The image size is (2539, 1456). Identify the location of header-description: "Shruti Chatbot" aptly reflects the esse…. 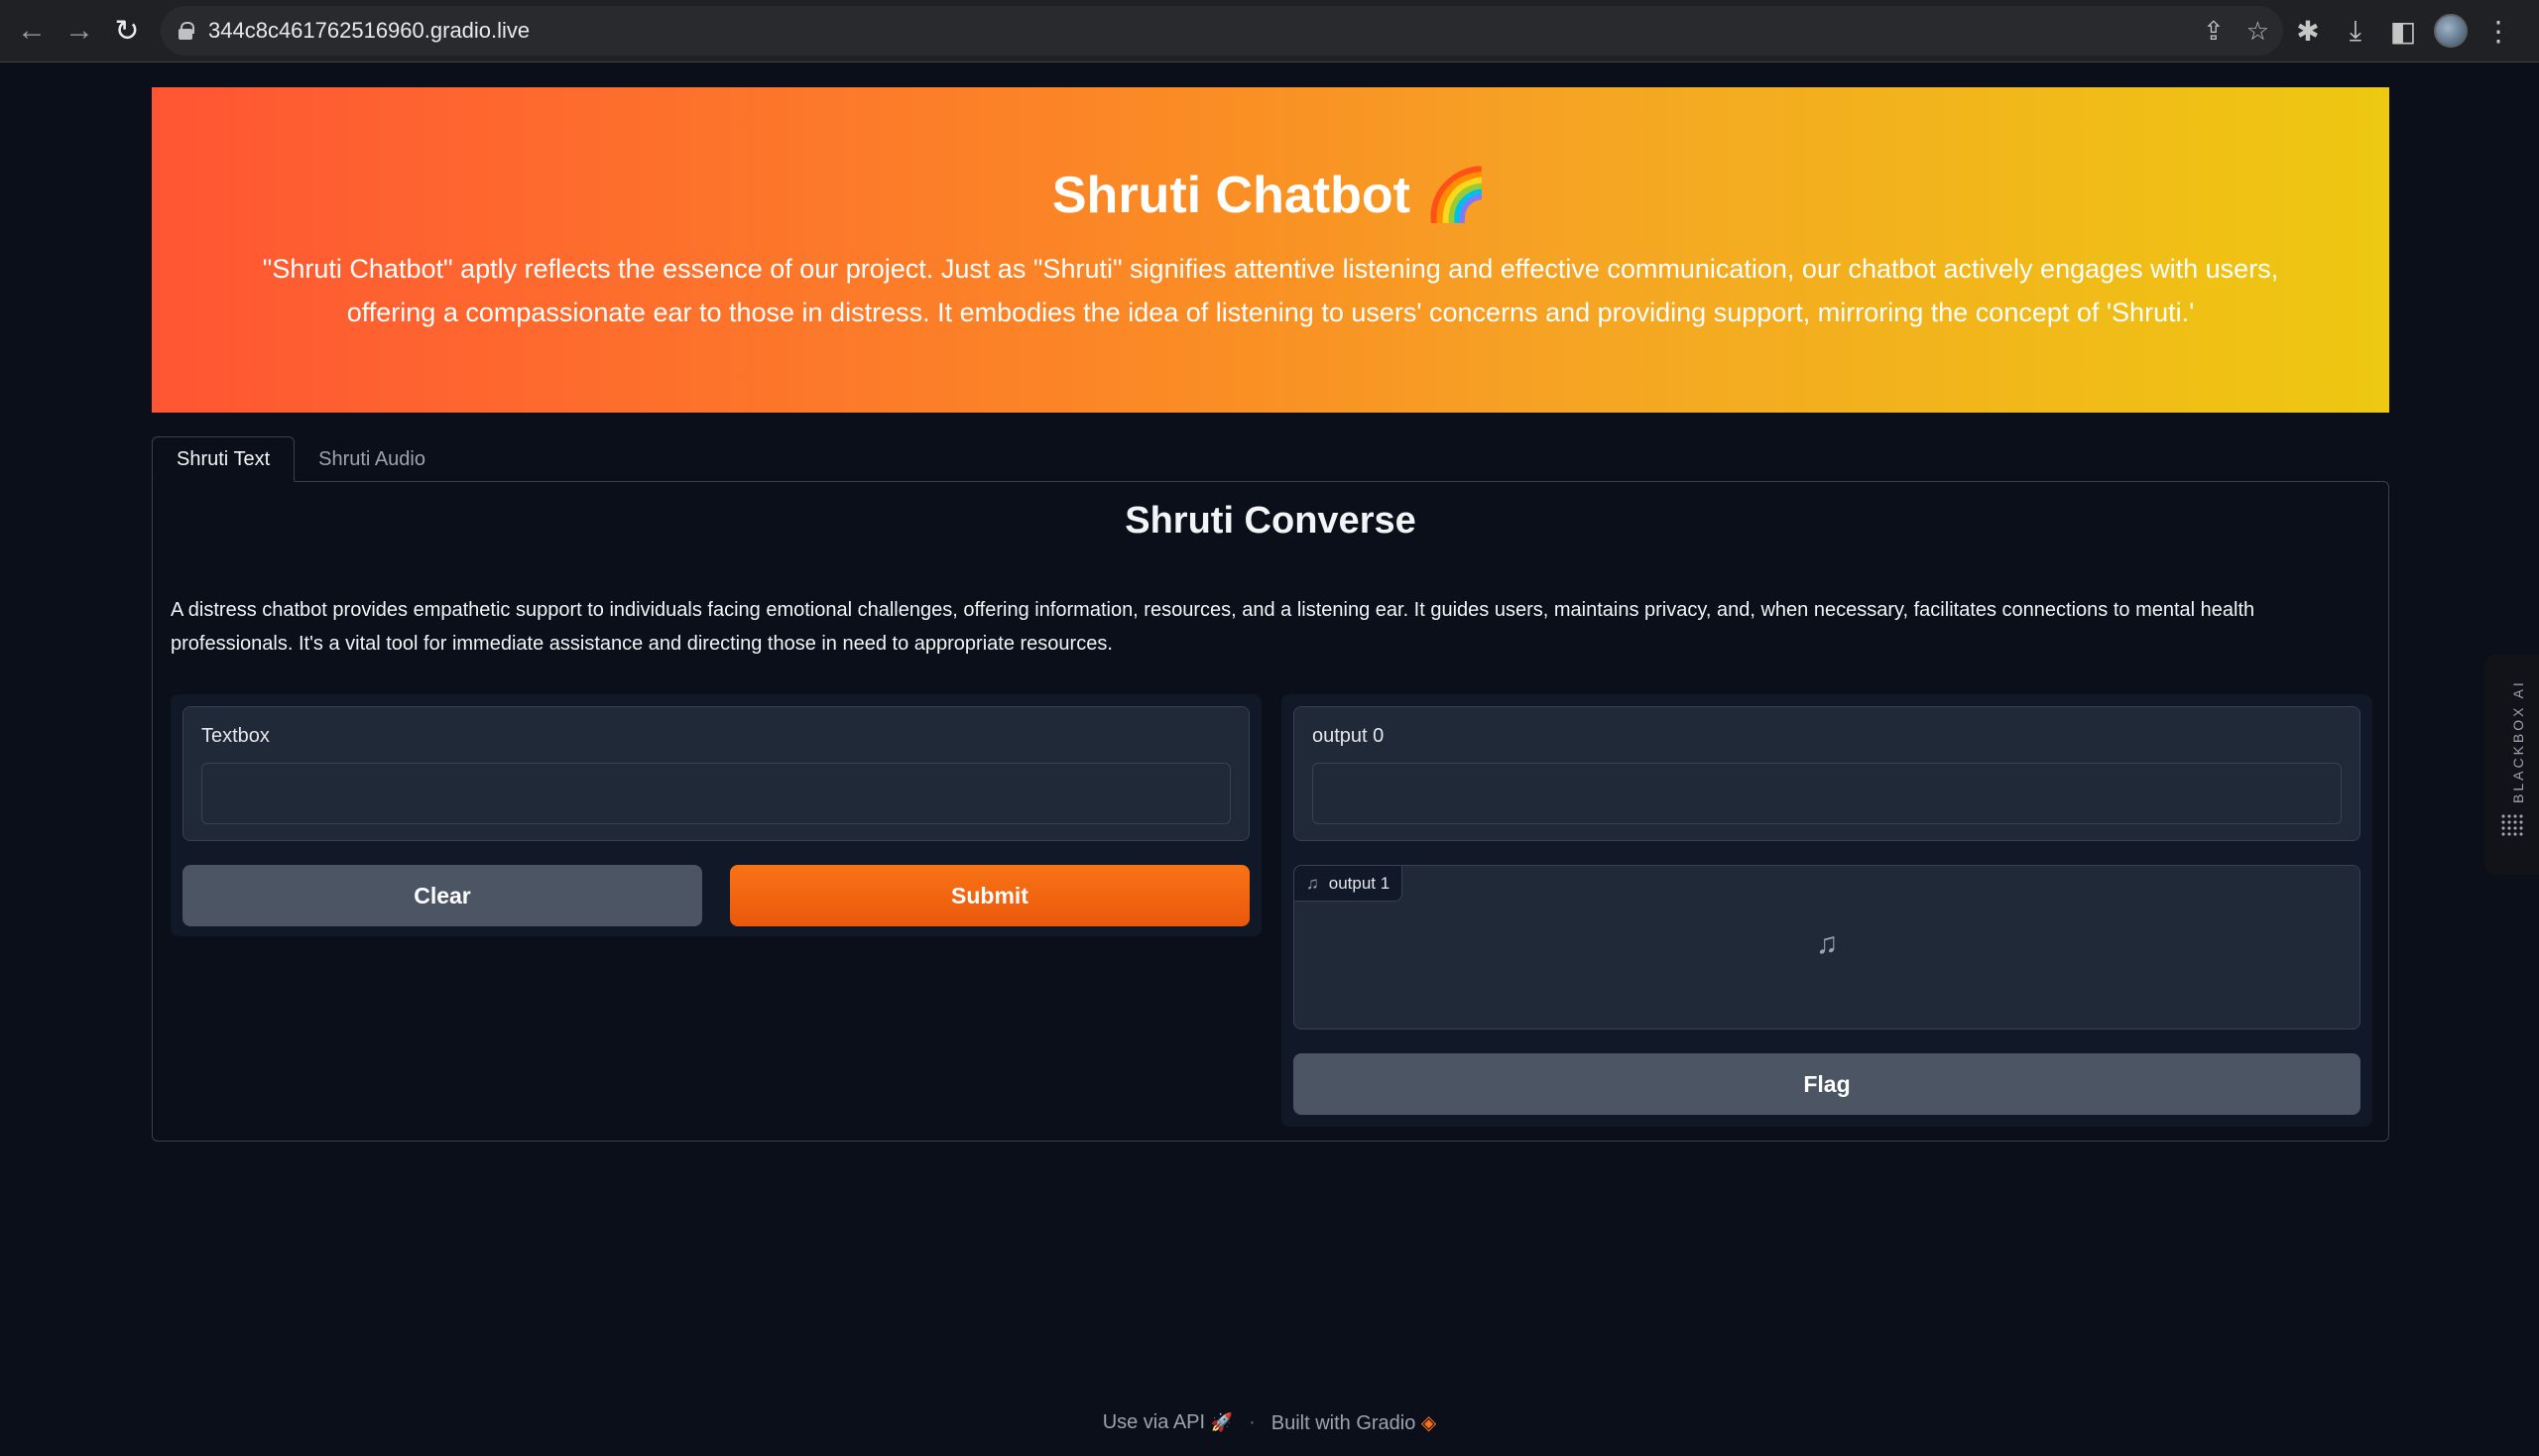
(1270, 290).